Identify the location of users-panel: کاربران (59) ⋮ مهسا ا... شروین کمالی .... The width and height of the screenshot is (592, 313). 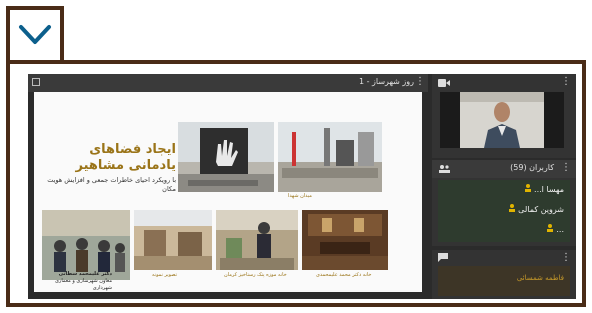
(504, 203).